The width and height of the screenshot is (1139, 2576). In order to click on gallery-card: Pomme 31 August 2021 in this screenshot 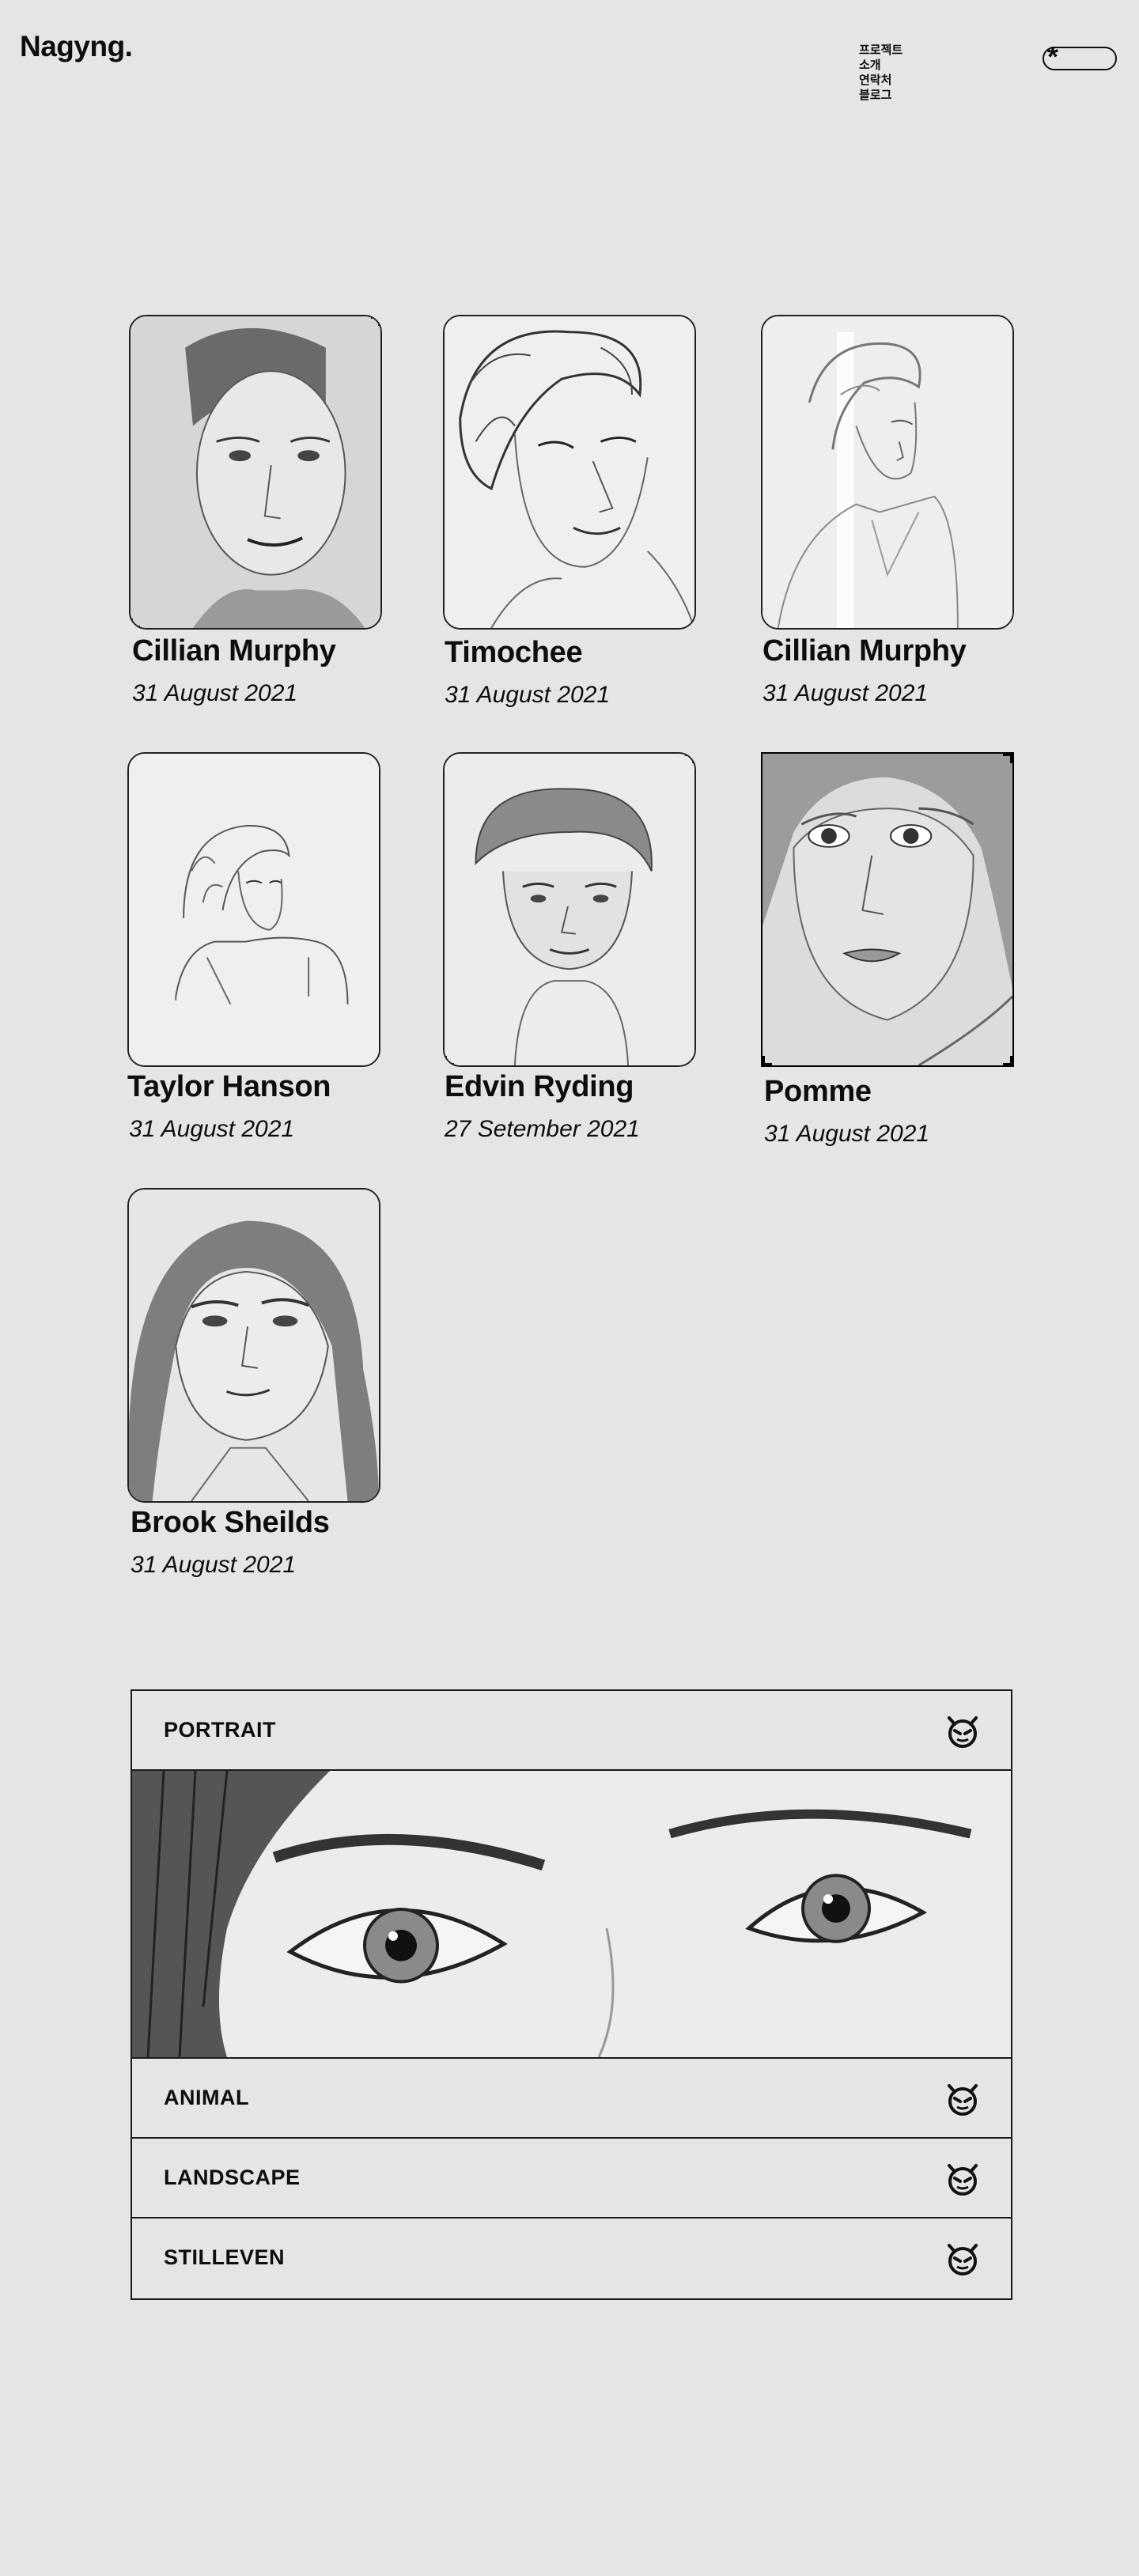, I will do `click(887, 950)`.